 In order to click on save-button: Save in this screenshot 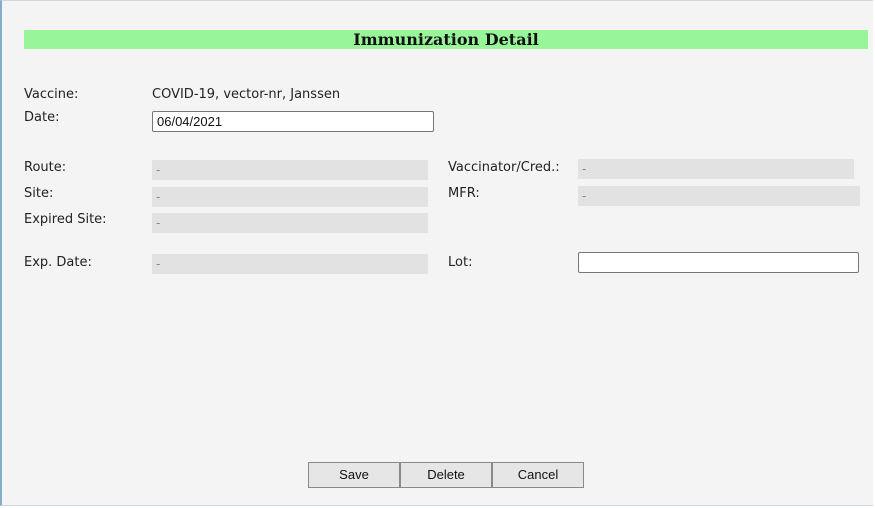, I will do `click(354, 475)`.